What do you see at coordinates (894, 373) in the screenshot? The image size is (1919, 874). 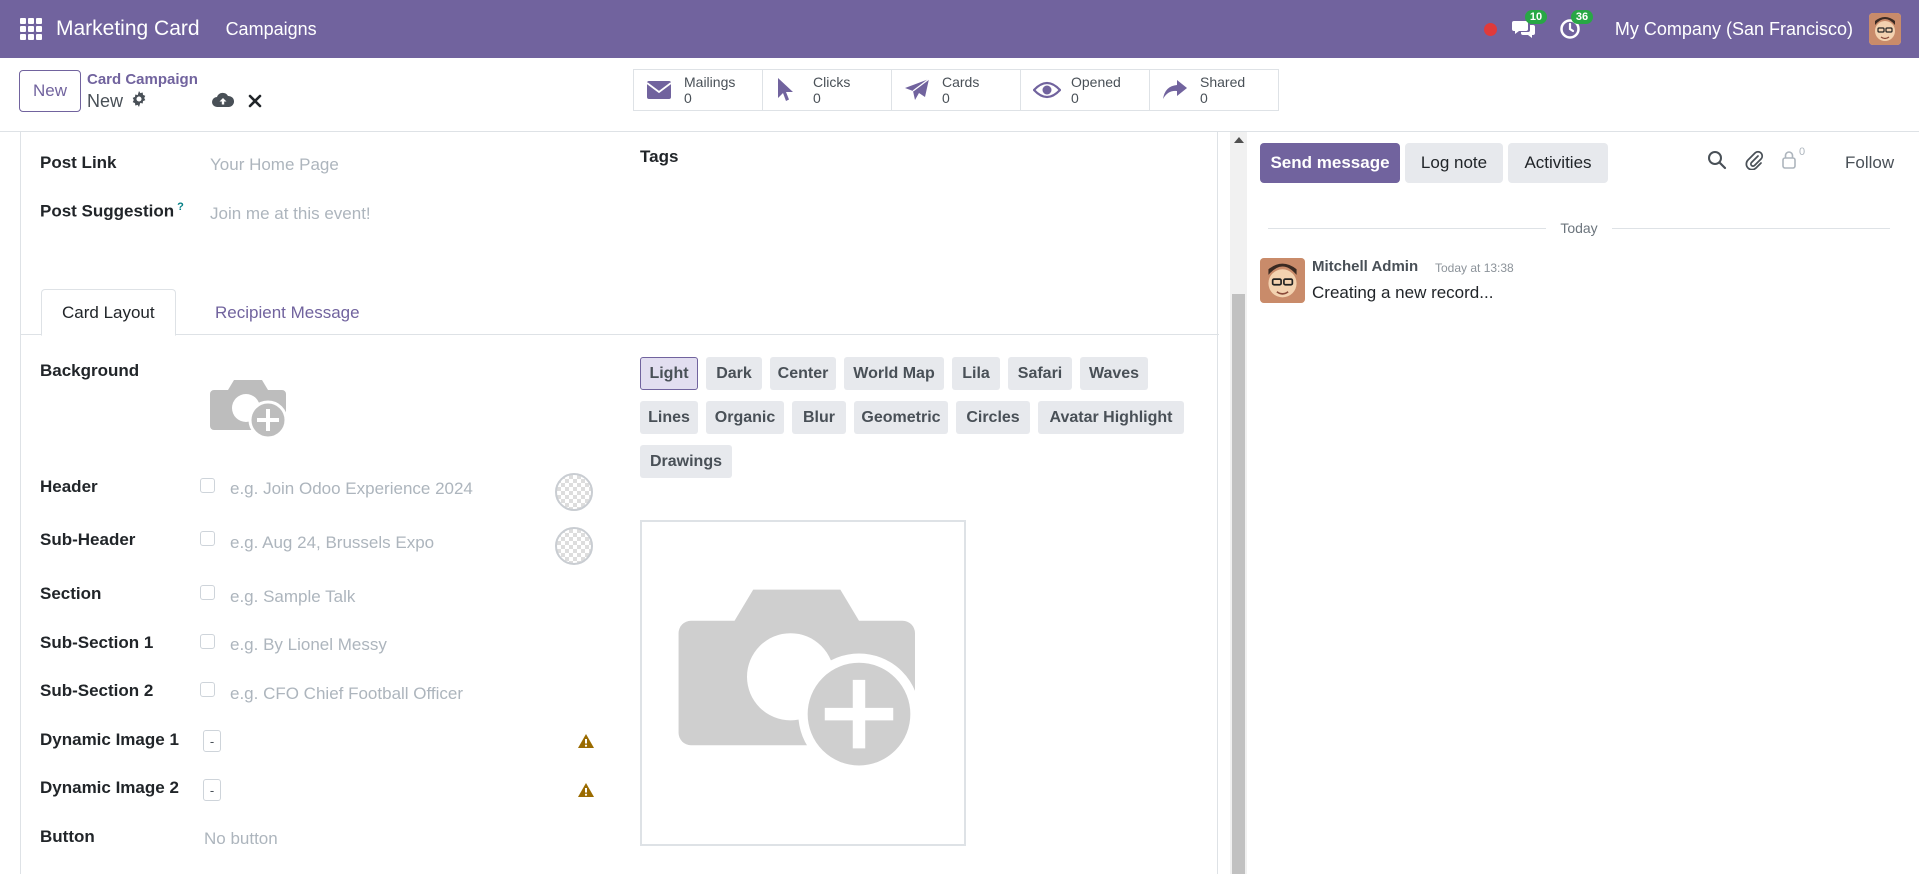 I see `layout-option-world-map: World Map` at bounding box center [894, 373].